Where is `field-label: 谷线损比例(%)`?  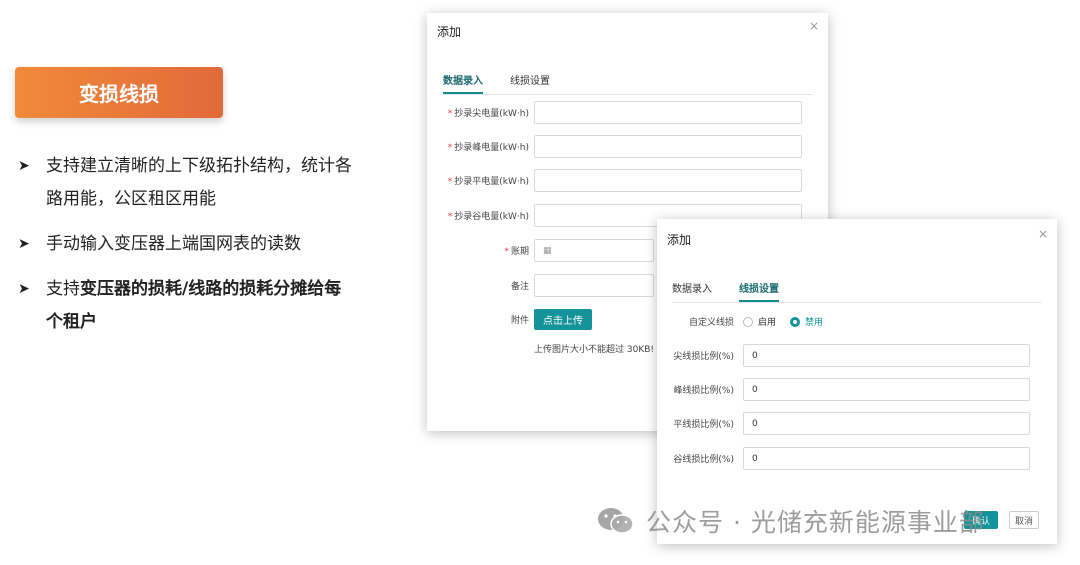 field-label: 谷线损比例(%) is located at coordinates (703, 460).